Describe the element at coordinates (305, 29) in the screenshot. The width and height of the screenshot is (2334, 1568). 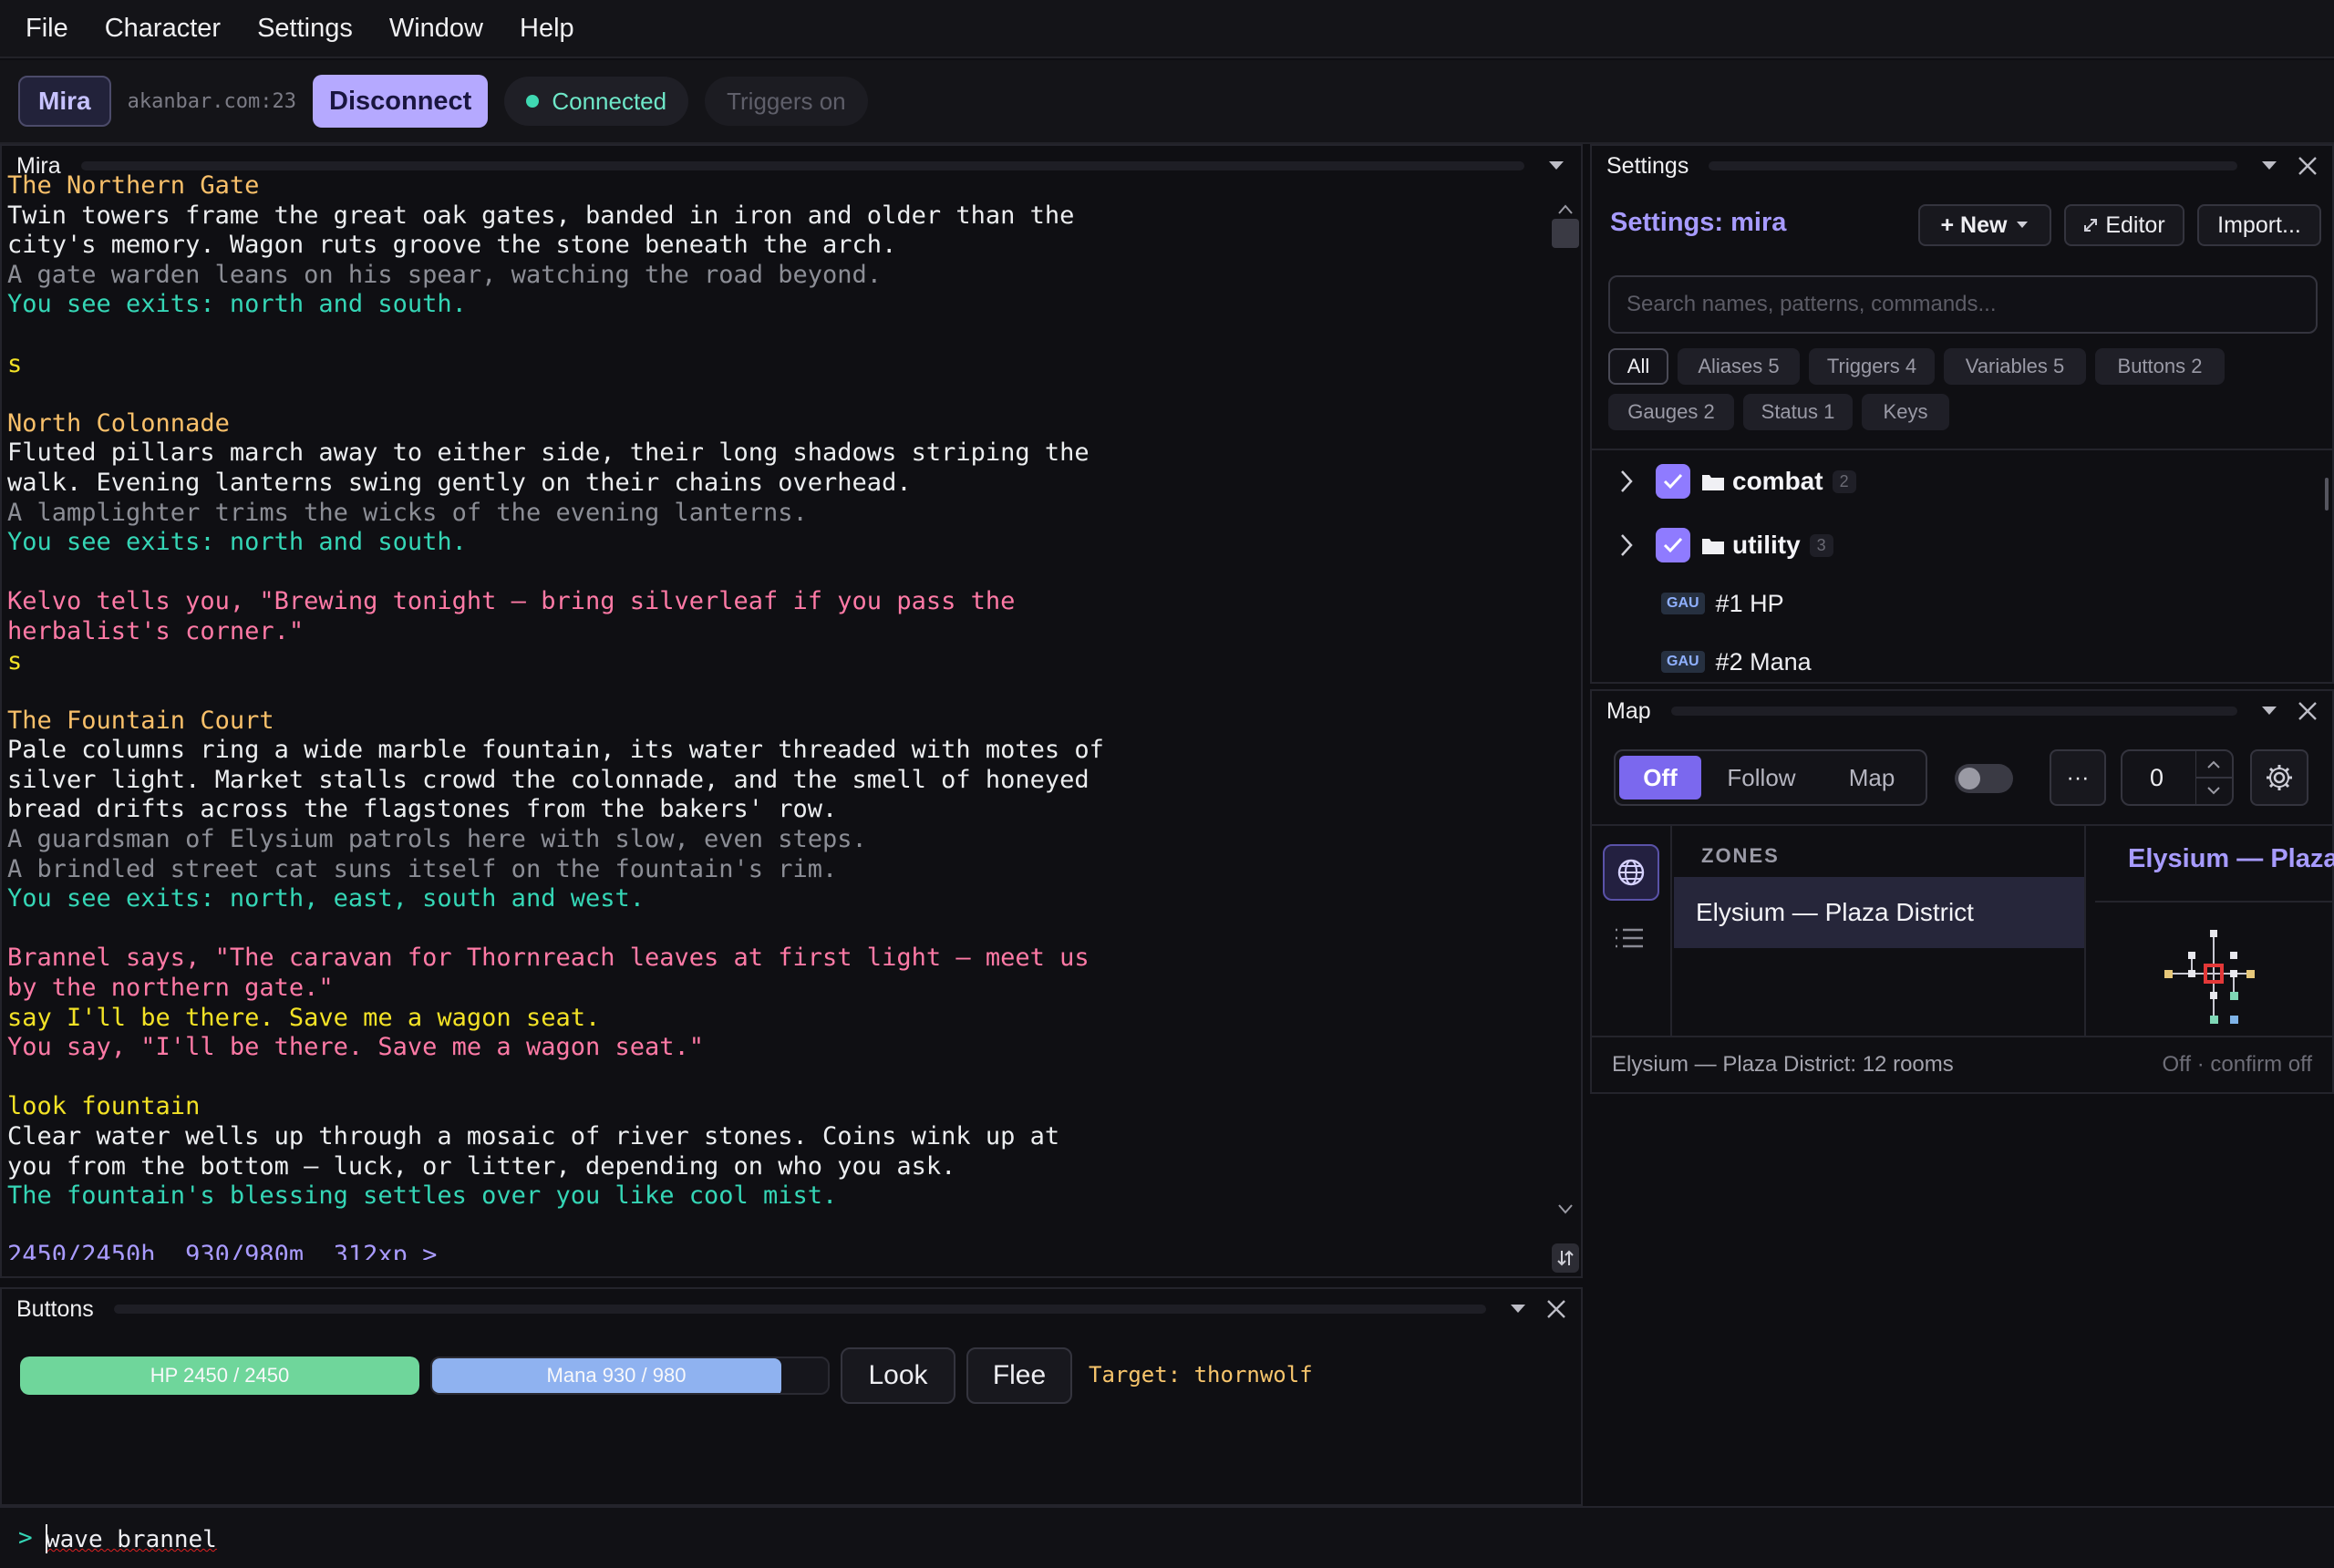
I see `menu-settings: Settings` at that location.